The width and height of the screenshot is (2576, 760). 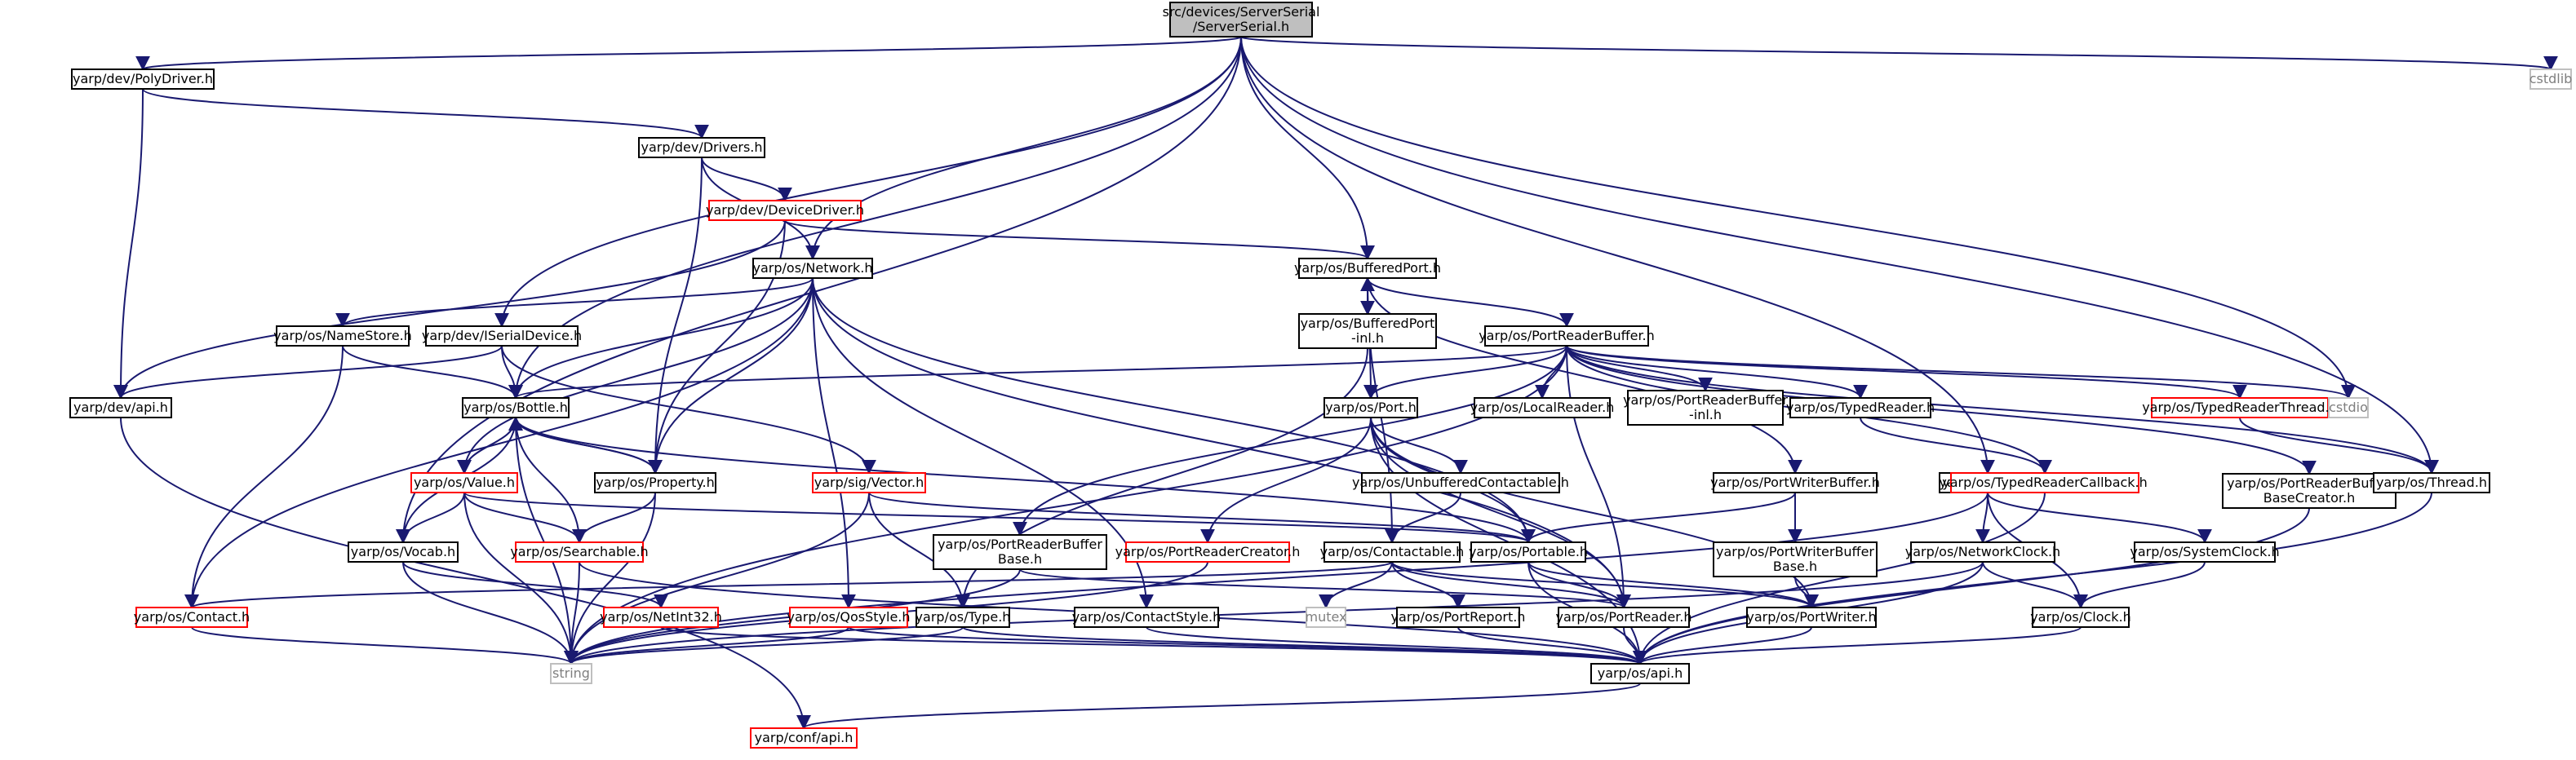 I want to click on node-unbufferedcontactable-label: yarp/os/UnbufferedContactable.h, so click(x=1460, y=482).